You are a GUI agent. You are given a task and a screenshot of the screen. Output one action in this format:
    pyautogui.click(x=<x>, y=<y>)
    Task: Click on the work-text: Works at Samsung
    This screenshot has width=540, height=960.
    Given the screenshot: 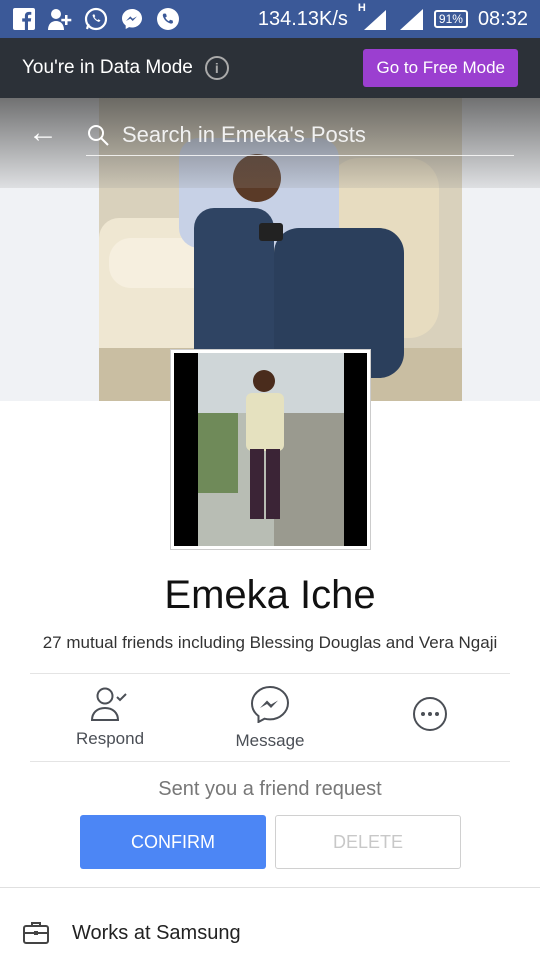 What is the action you would take?
    pyautogui.click(x=156, y=932)
    